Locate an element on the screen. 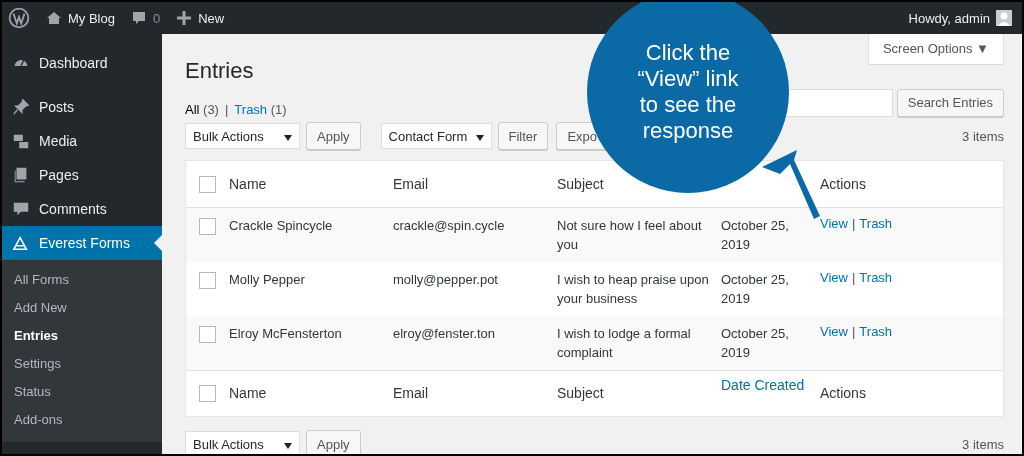  media-icon is located at coordinates (21, 141).